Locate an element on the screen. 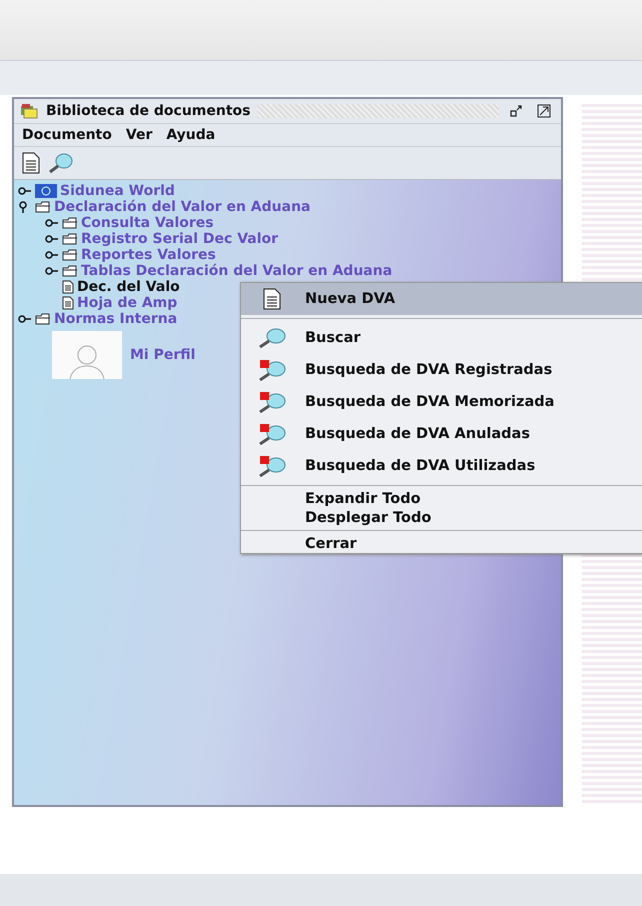 The height and width of the screenshot is (906, 642). tree-item: Declaración del Valor en Aduana is located at coordinates (182, 207).